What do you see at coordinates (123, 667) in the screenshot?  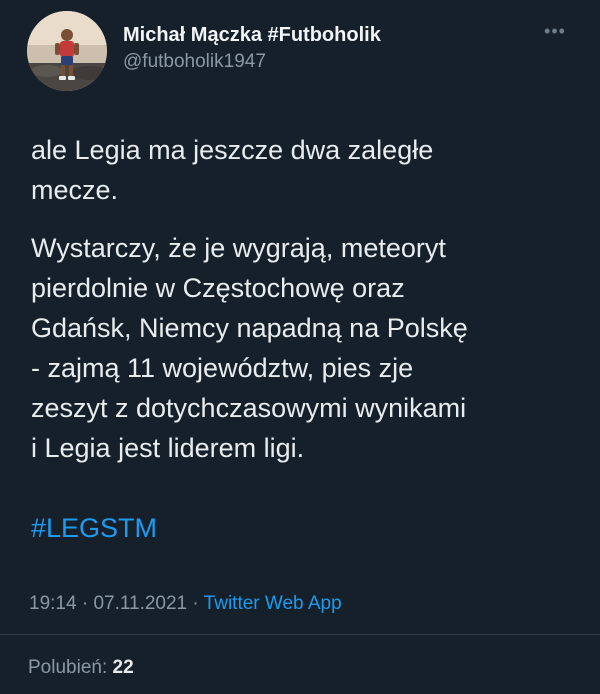 I see `likes-count: 22` at bounding box center [123, 667].